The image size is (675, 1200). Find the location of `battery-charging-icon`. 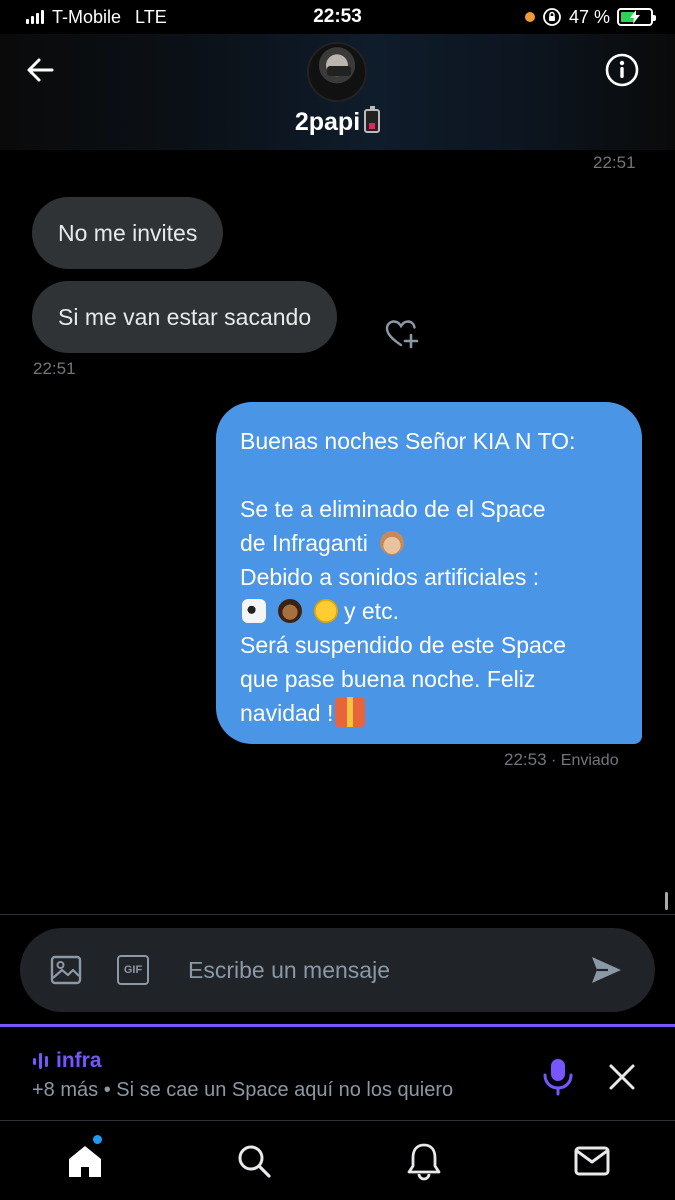

battery-charging-icon is located at coordinates (636, 17).